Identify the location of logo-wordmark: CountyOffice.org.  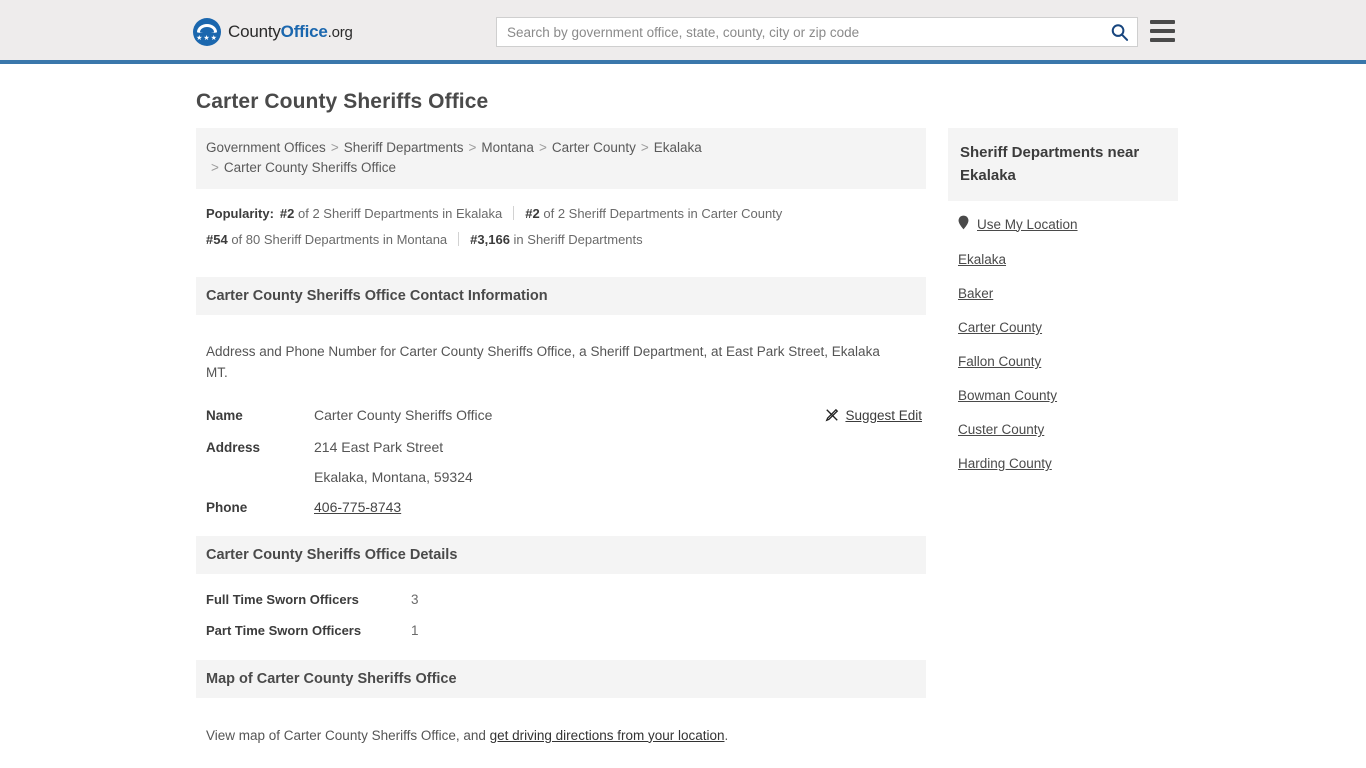
(290, 32).